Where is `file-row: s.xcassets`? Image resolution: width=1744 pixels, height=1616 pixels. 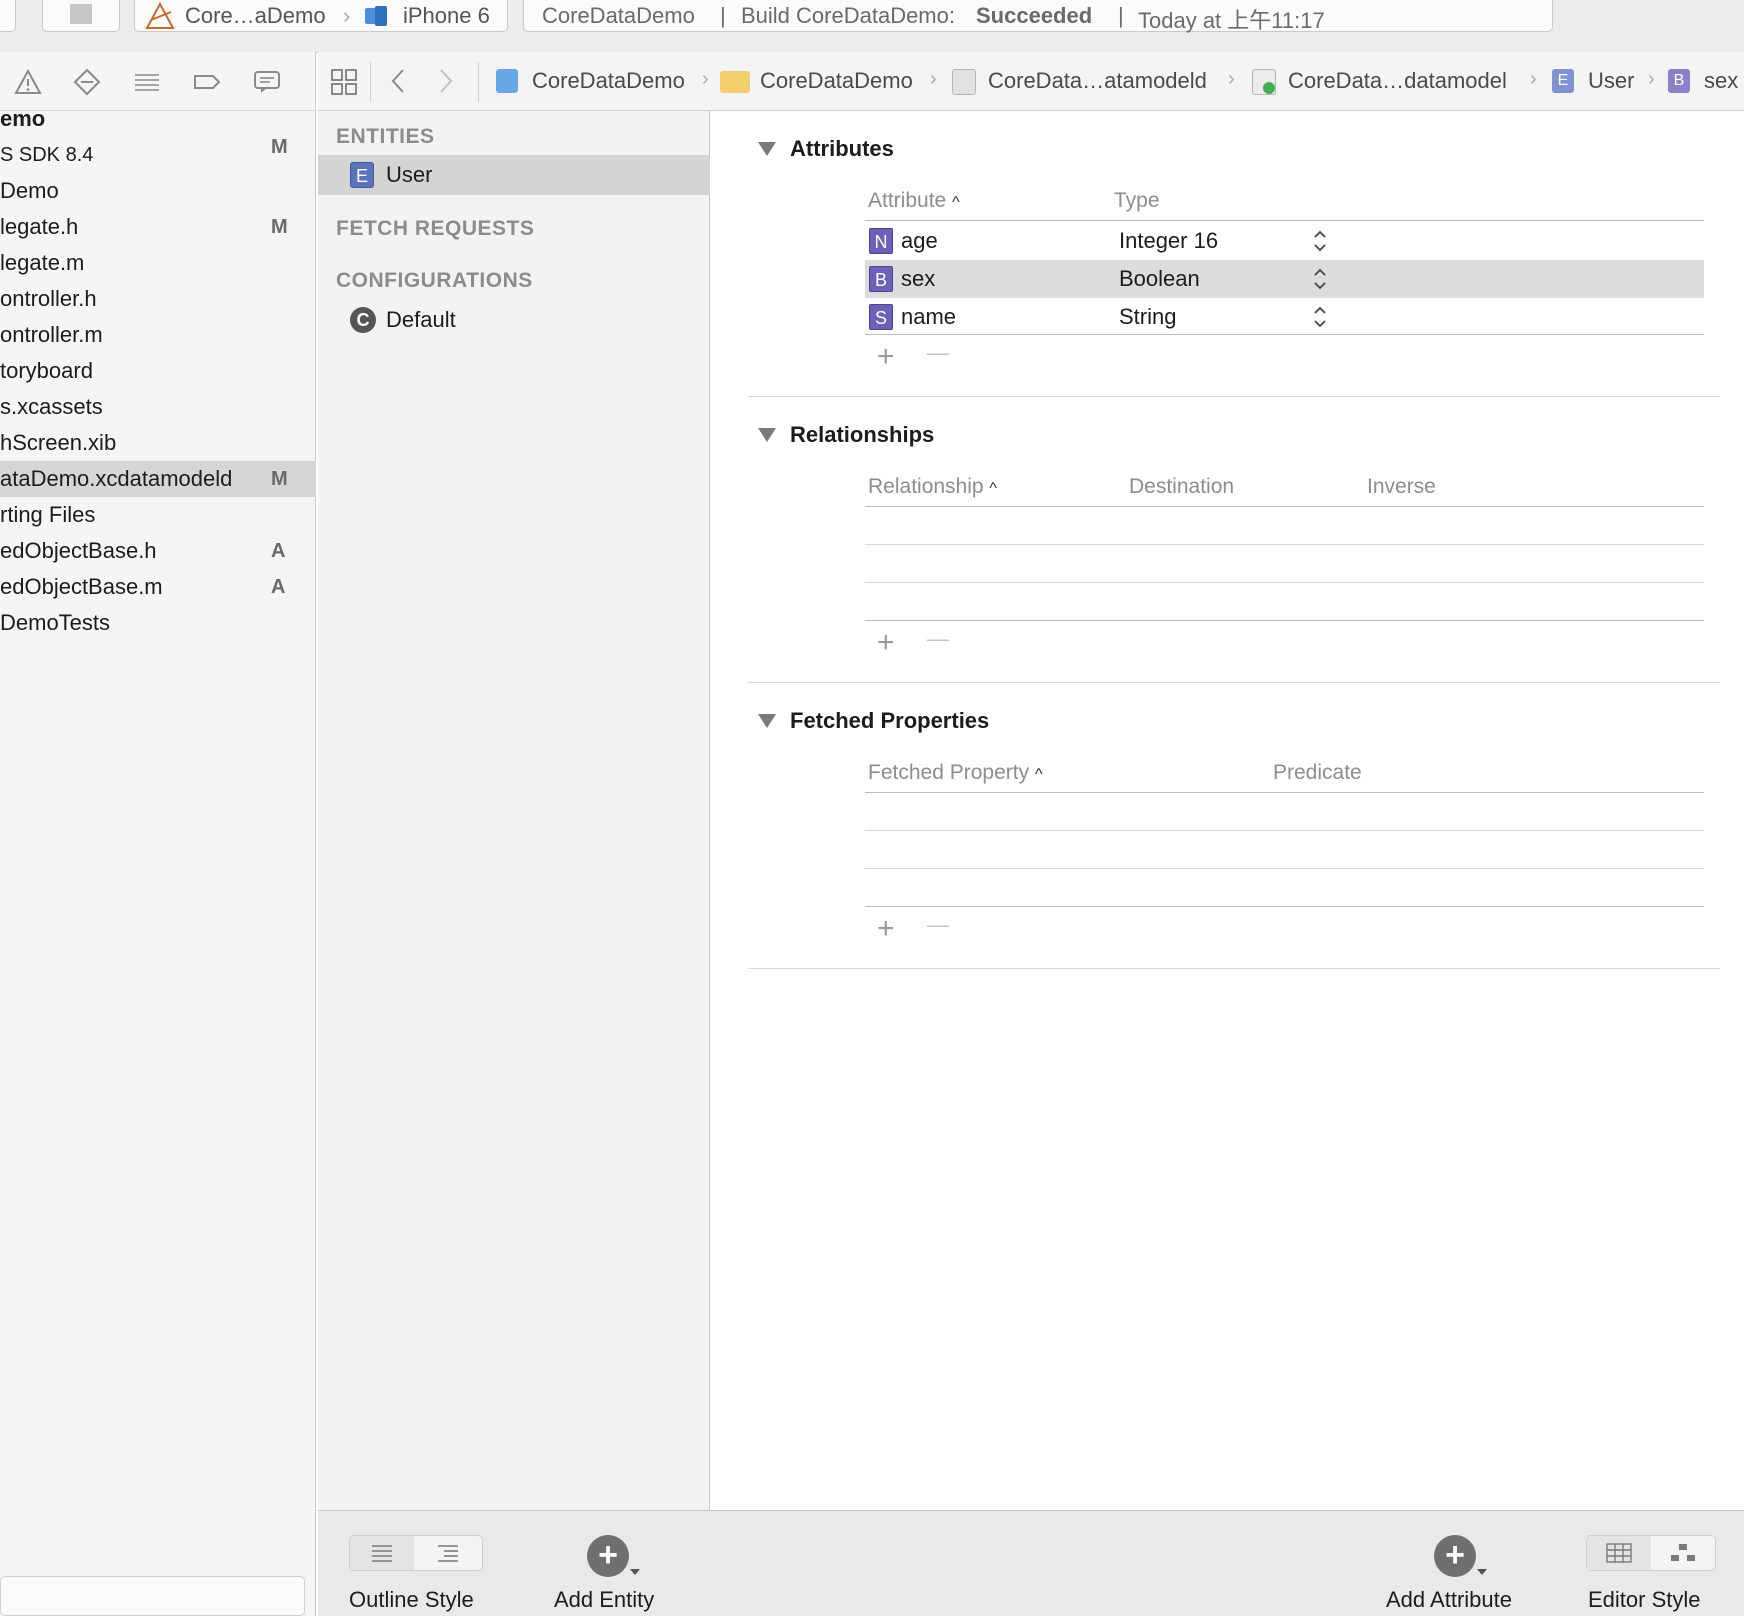
file-row: s.xcassets is located at coordinates (158, 407).